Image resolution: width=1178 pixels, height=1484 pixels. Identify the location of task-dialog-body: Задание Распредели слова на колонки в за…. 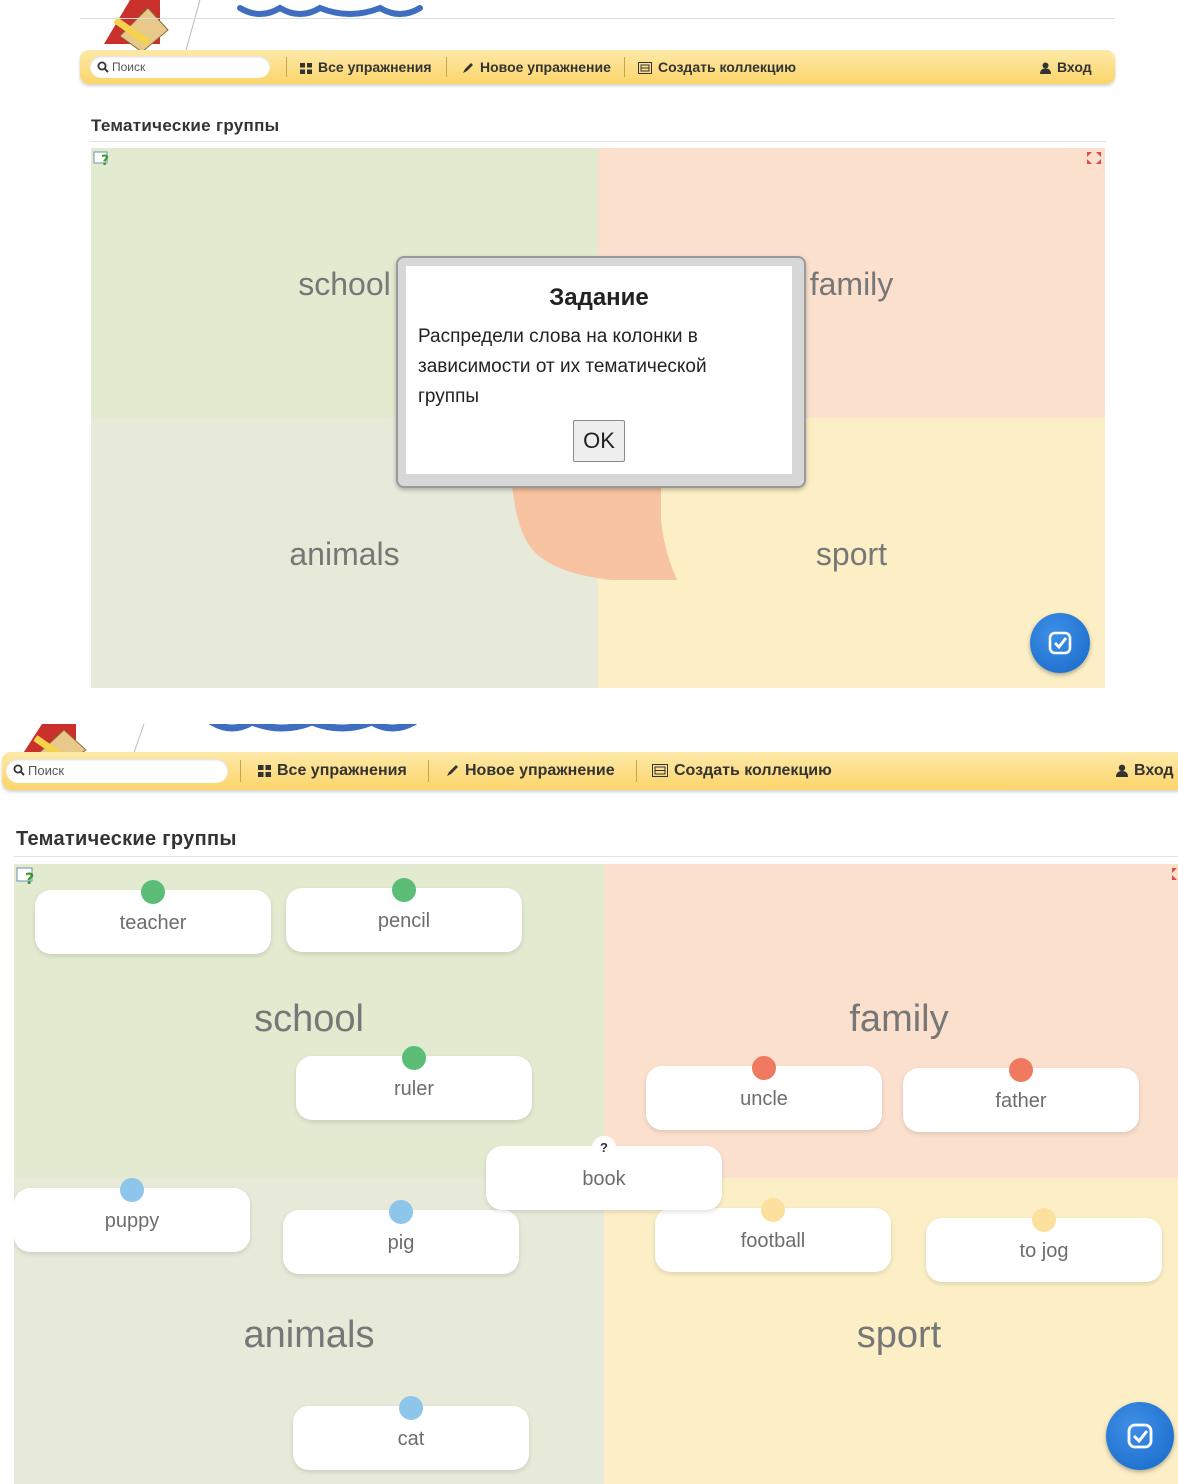
(599, 370).